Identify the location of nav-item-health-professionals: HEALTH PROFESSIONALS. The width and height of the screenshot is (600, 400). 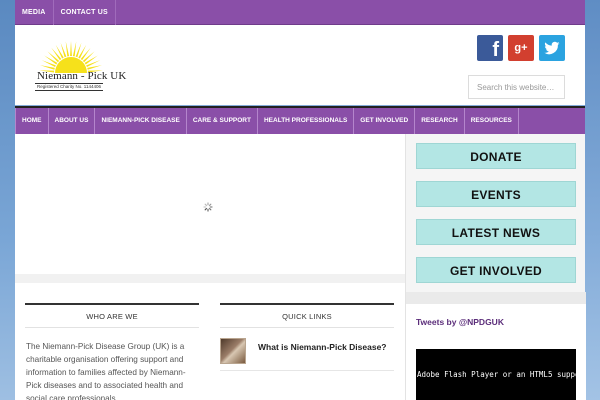
(306, 121).